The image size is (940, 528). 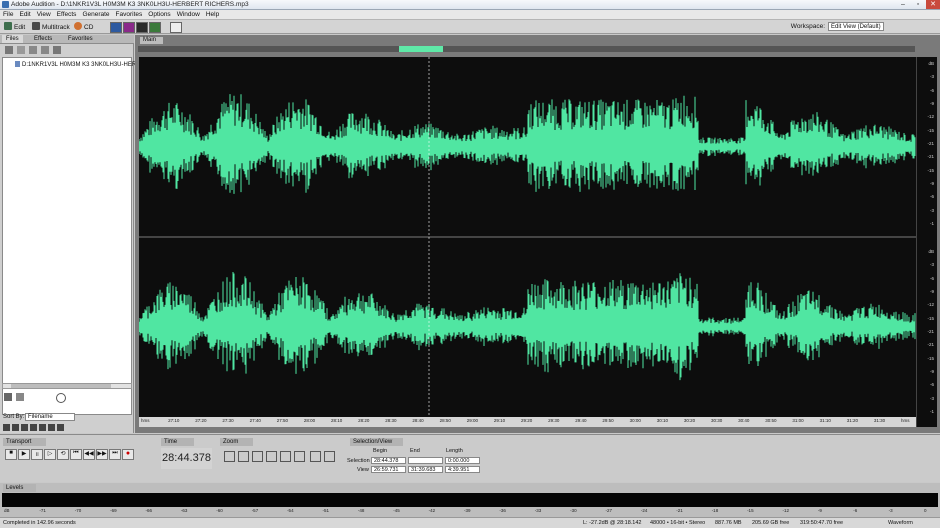 What do you see at coordinates (462, 469) in the screenshot?
I see `view-length-field: 4:39.951` at bounding box center [462, 469].